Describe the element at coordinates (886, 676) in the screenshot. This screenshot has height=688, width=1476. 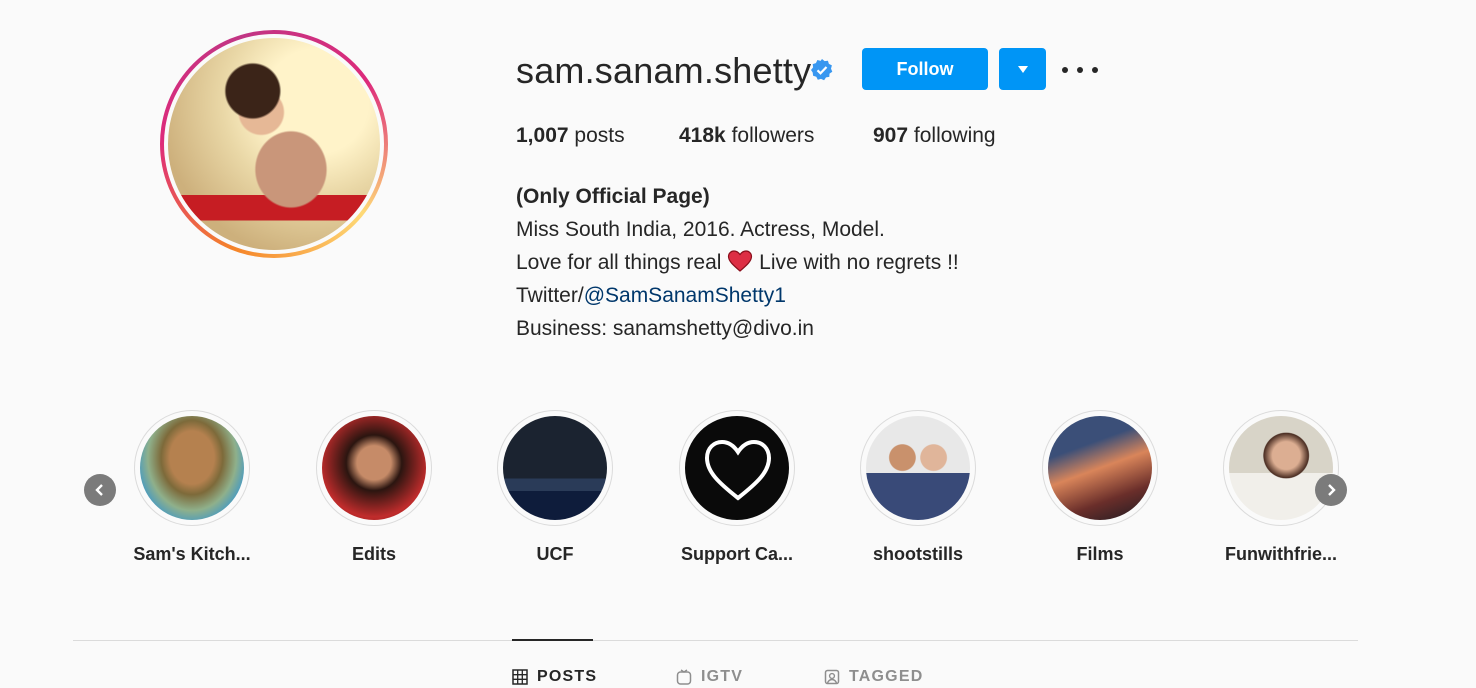
I see `tab-label: TAGGED` at that location.